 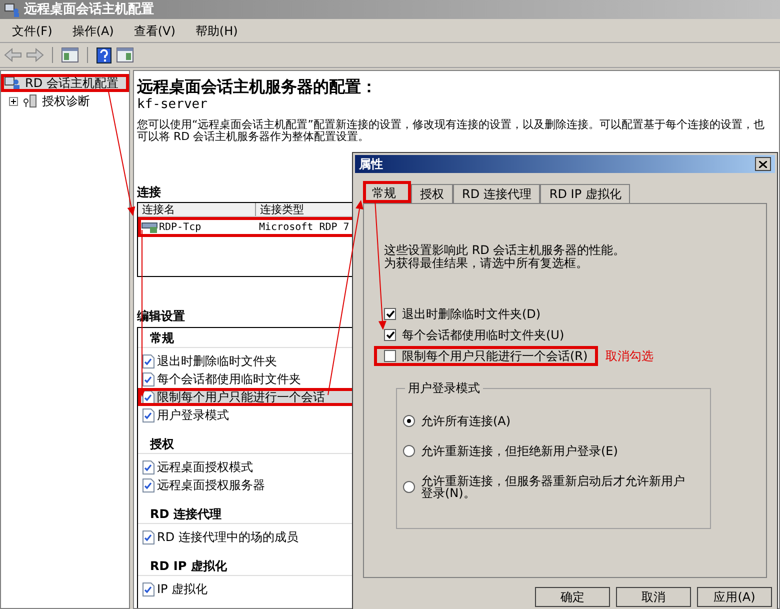 What do you see at coordinates (180, 227) in the screenshot?
I see `table-cell-text: RDP-Tcp` at bounding box center [180, 227].